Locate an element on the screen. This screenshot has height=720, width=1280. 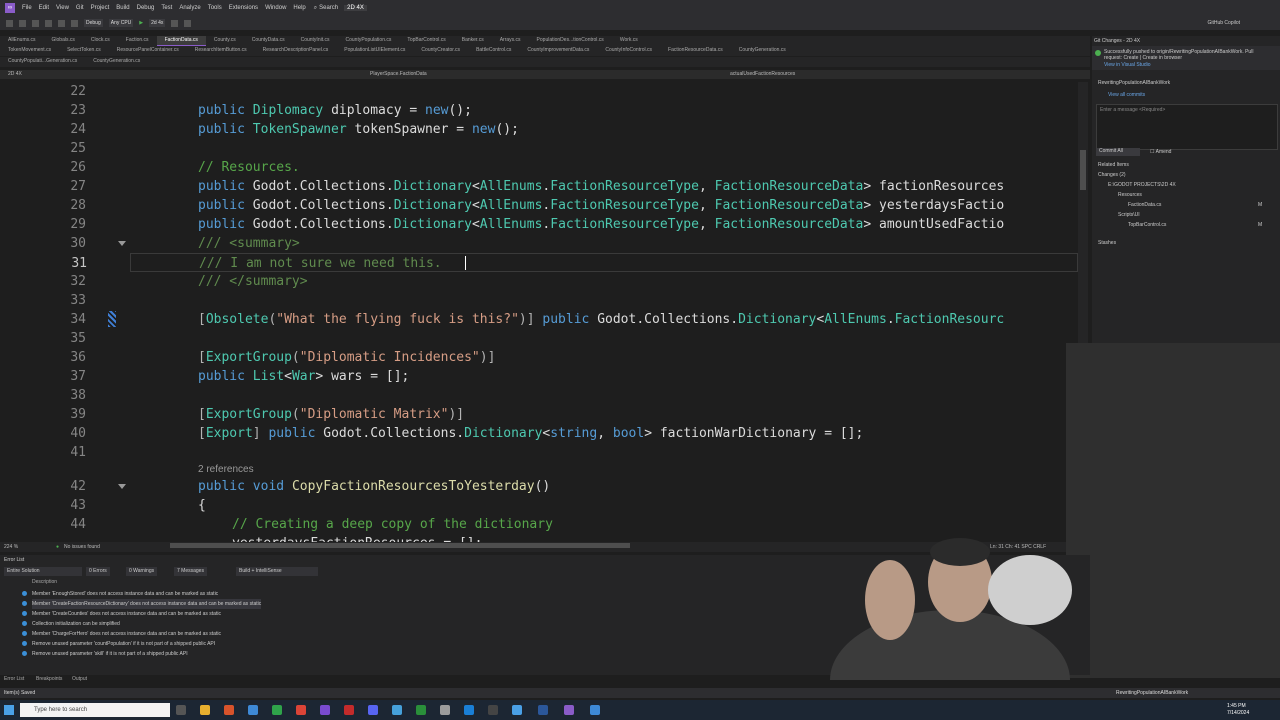
taskbar-search-input: Type here to search is located at coordinates (95, 710).